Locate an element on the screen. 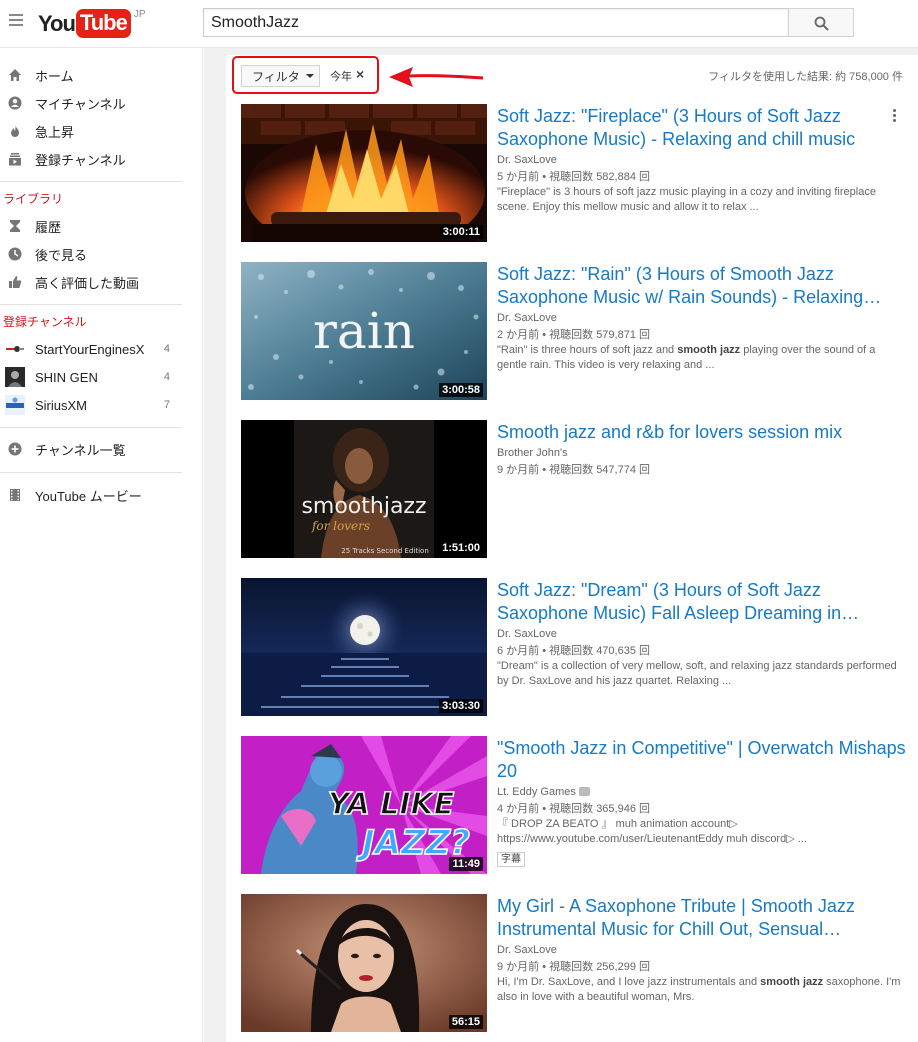 The width and height of the screenshot is (918, 1042). thumbnail-subtitle-text: for lovers is located at coordinates (340, 526).